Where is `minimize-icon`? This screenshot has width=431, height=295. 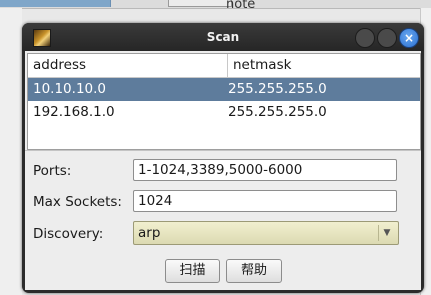 minimize-icon is located at coordinates (365, 38).